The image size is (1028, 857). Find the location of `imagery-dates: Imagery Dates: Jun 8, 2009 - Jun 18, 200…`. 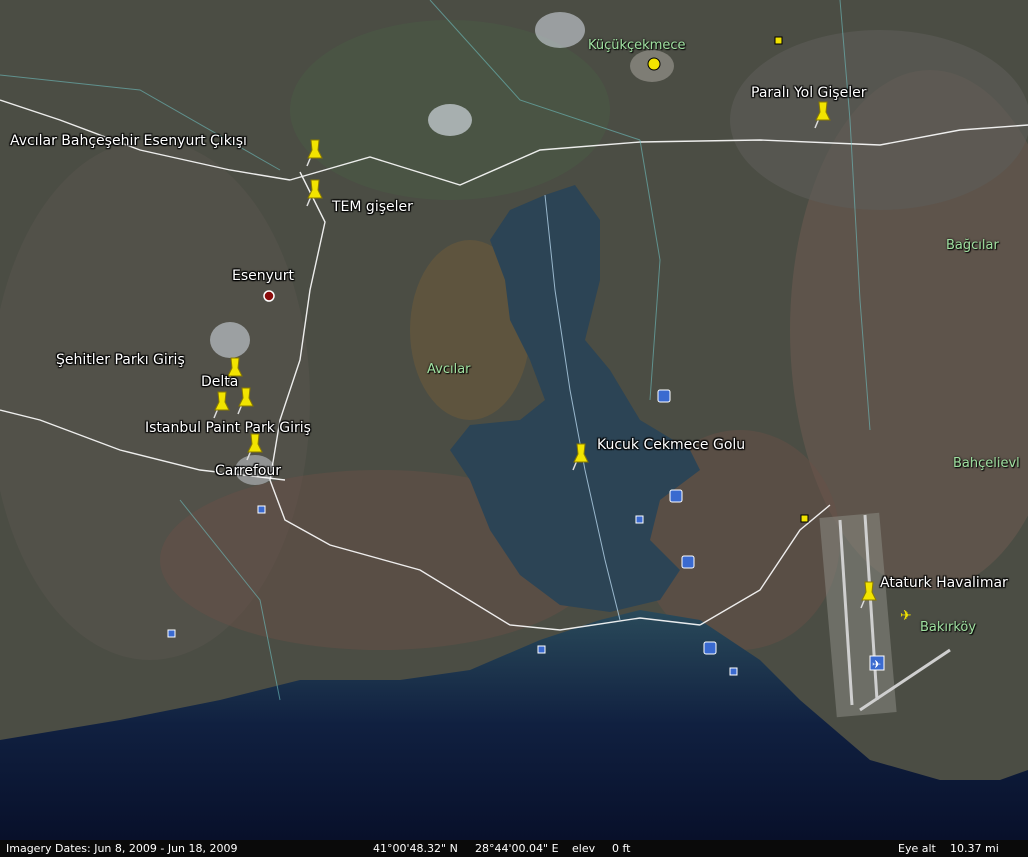

imagery-dates: Imagery Dates: Jun 8, 2009 - Jun 18, 200… is located at coordinates (122, 848).